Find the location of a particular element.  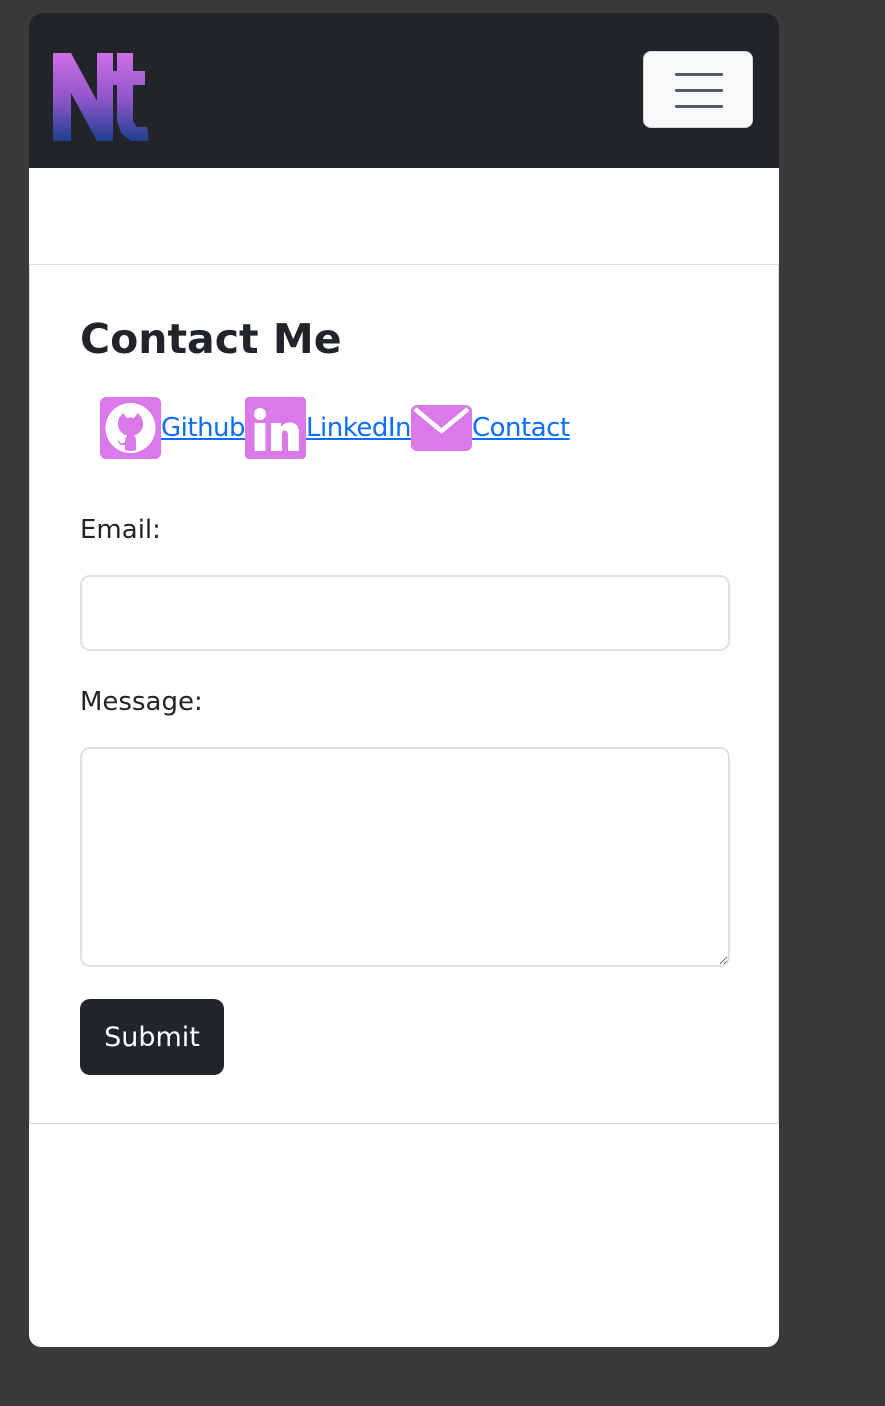

submit-button: Submit is located at coordinates (152, 1037).